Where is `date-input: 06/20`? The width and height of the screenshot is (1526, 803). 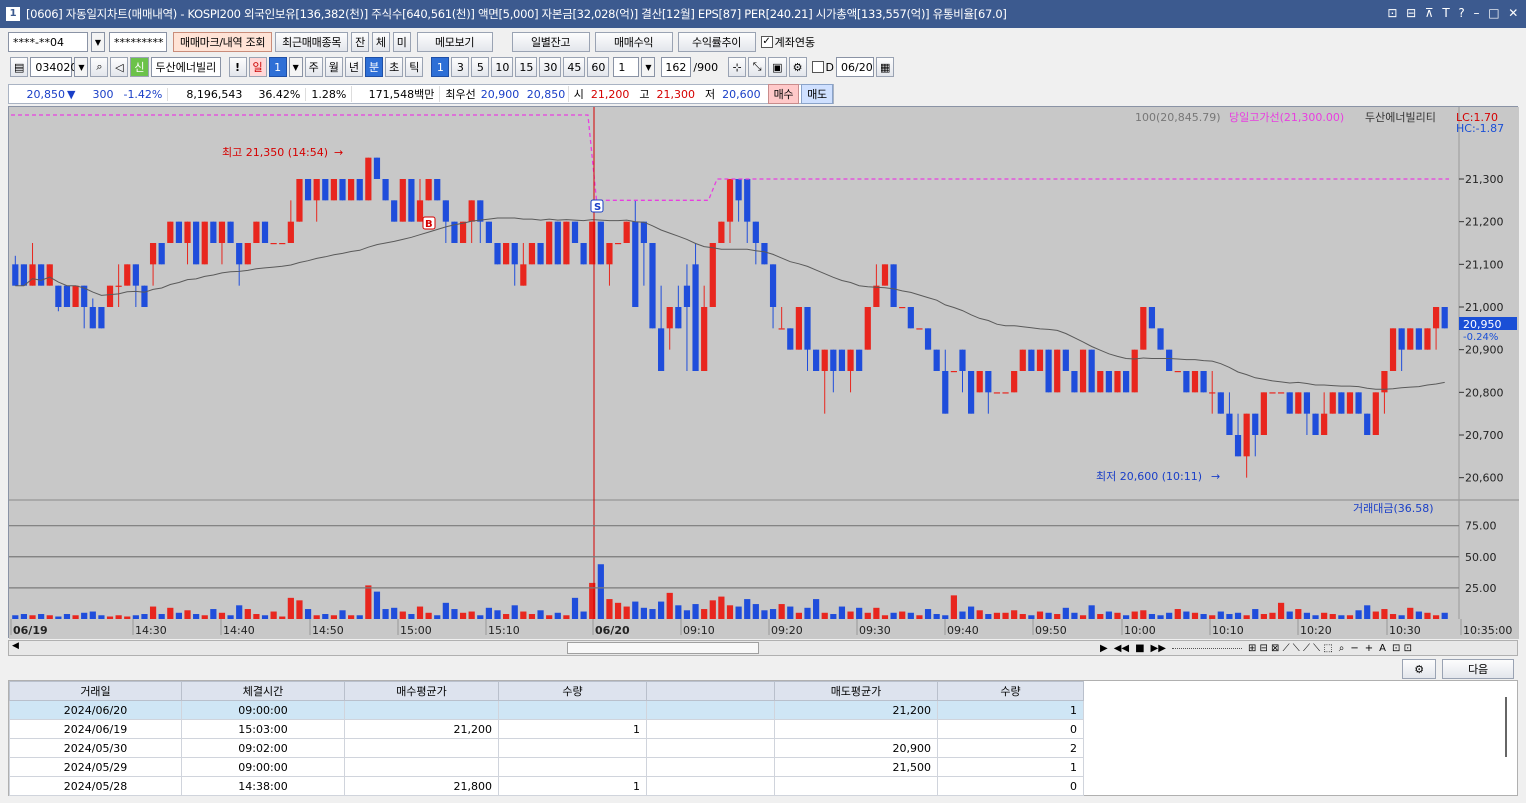
date-input: 06/20 is located at coordinates (855, 67).